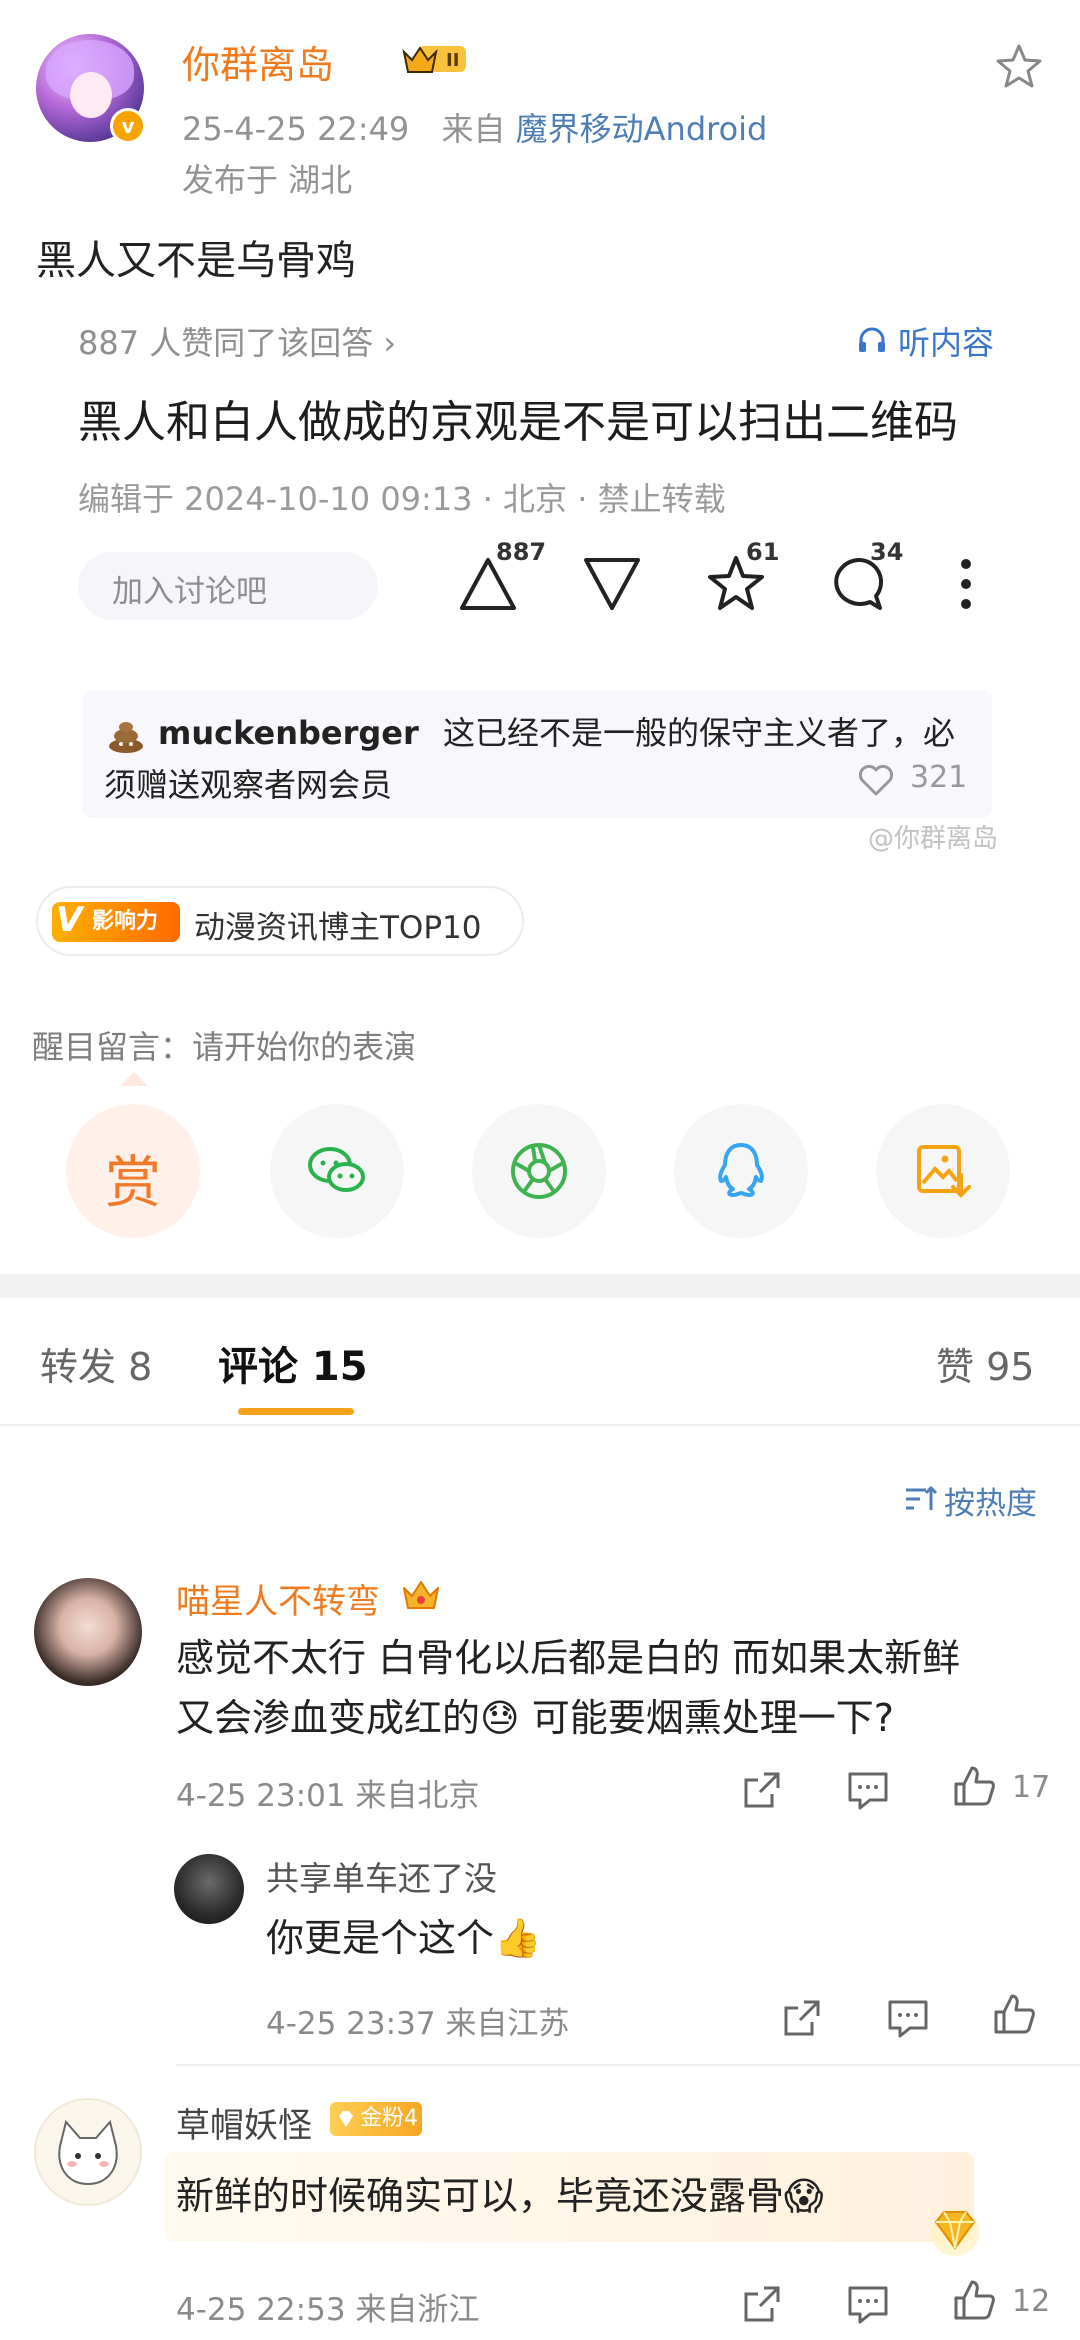 This screenshot has height=2340, width=1080. What do you see at coordinates (288, 733) in the screenshot?
I see `featured-comment-user: muckenberger` at bounding box center [288, 733].